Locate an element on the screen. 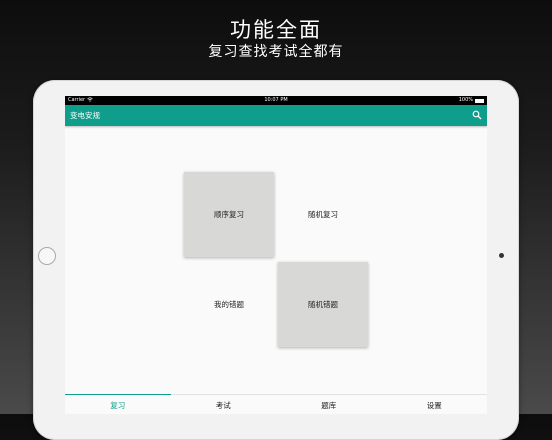  tab-settings: 设置 is located at coordinates (435, 404).